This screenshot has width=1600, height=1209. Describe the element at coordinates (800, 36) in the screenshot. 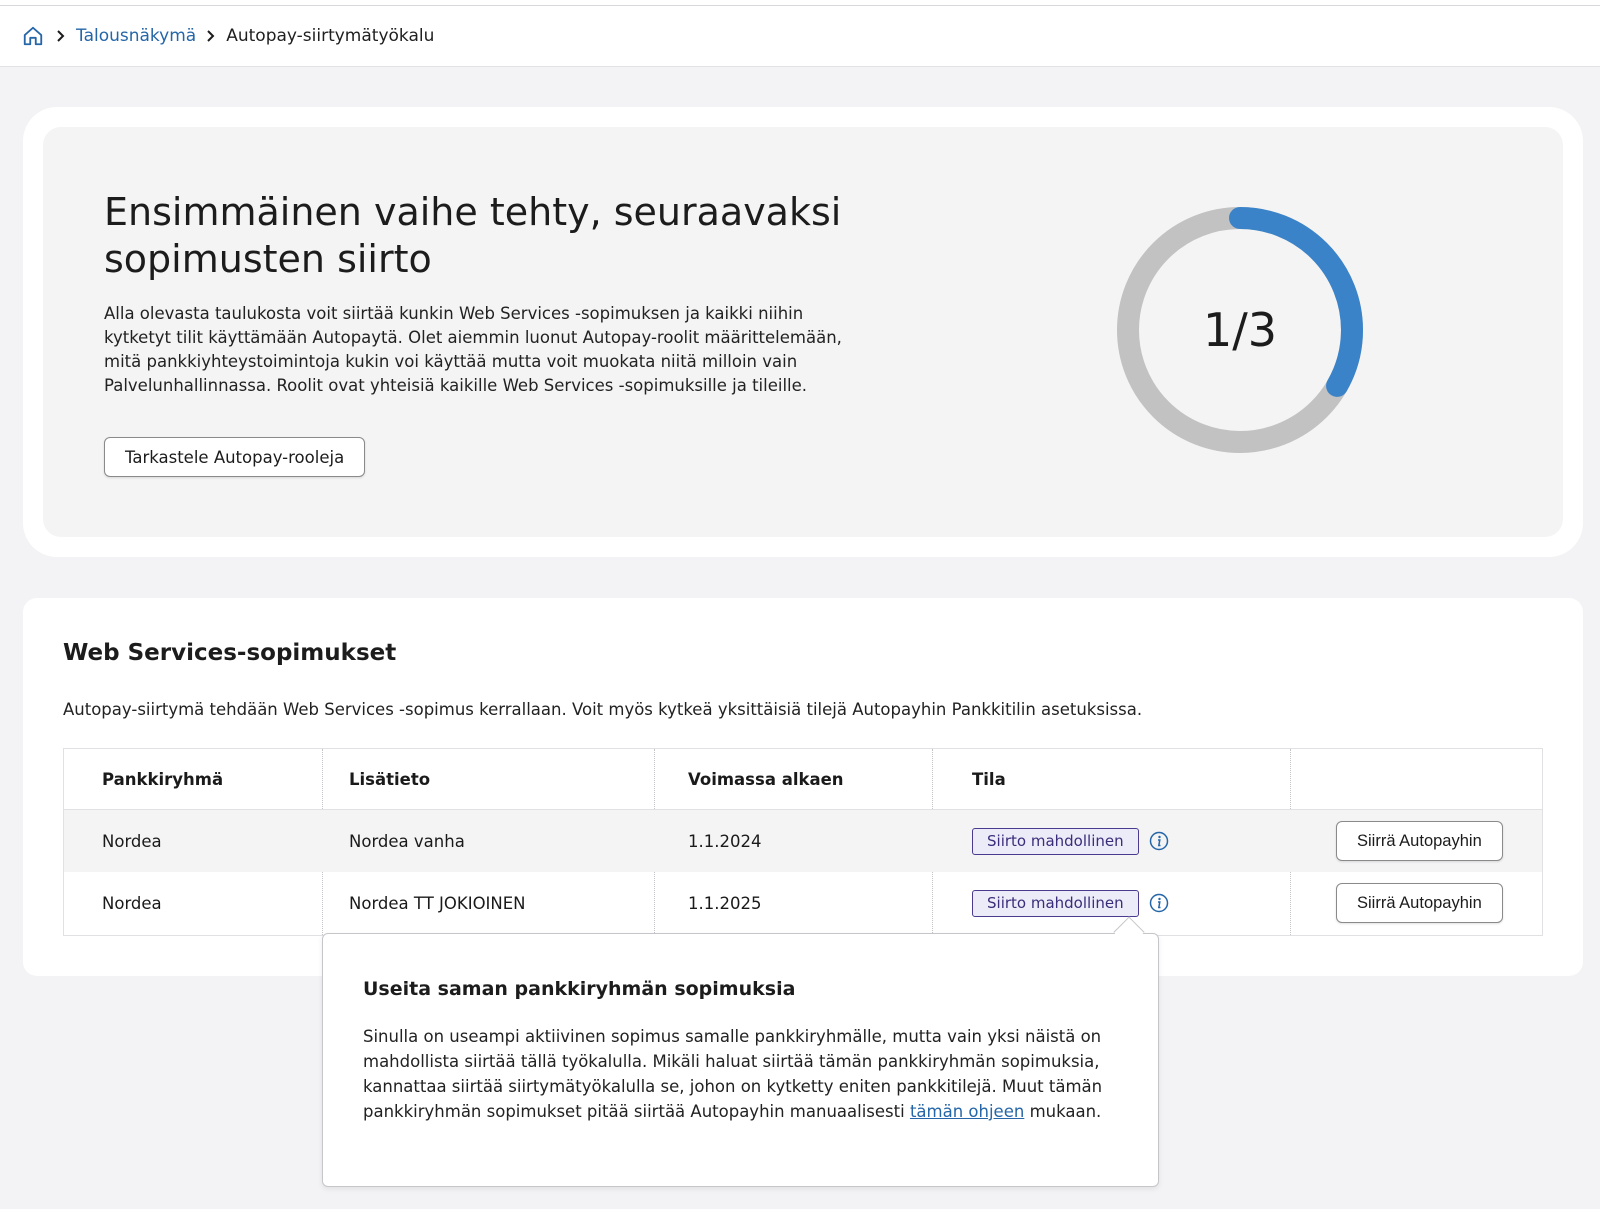

I see `breadcrumb: Talousnäkymä Autopay-siirtymätyökalu` at that location.